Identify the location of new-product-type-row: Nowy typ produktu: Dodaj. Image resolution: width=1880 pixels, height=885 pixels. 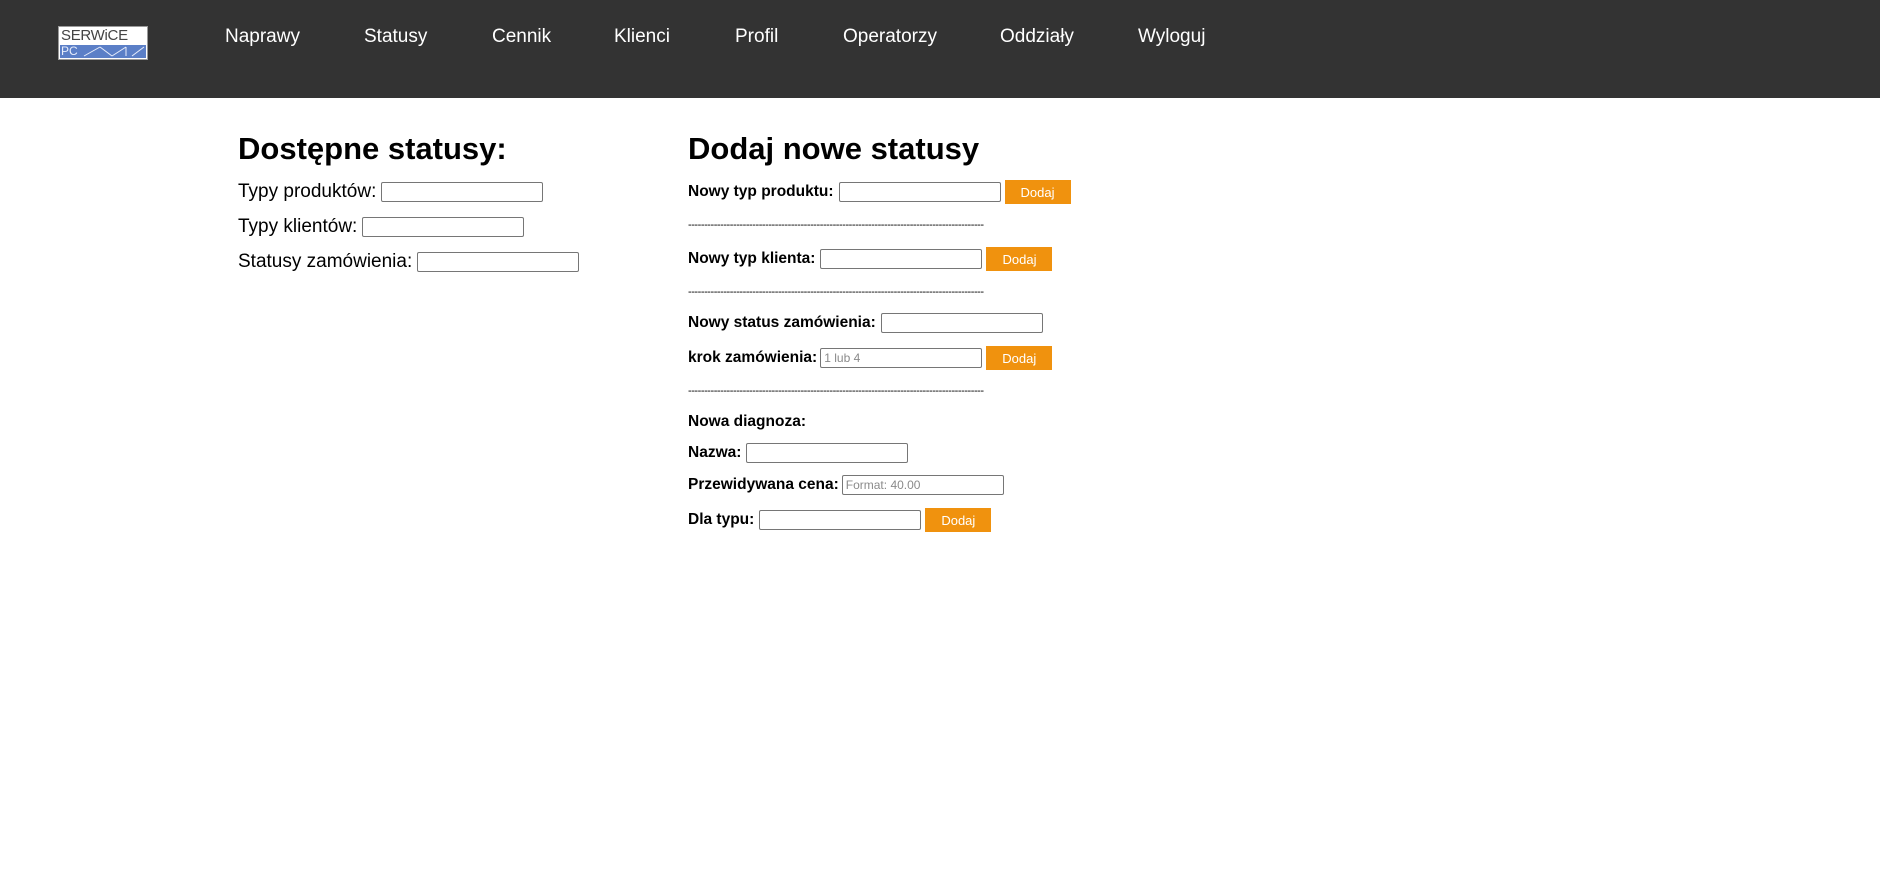
(879, 192).